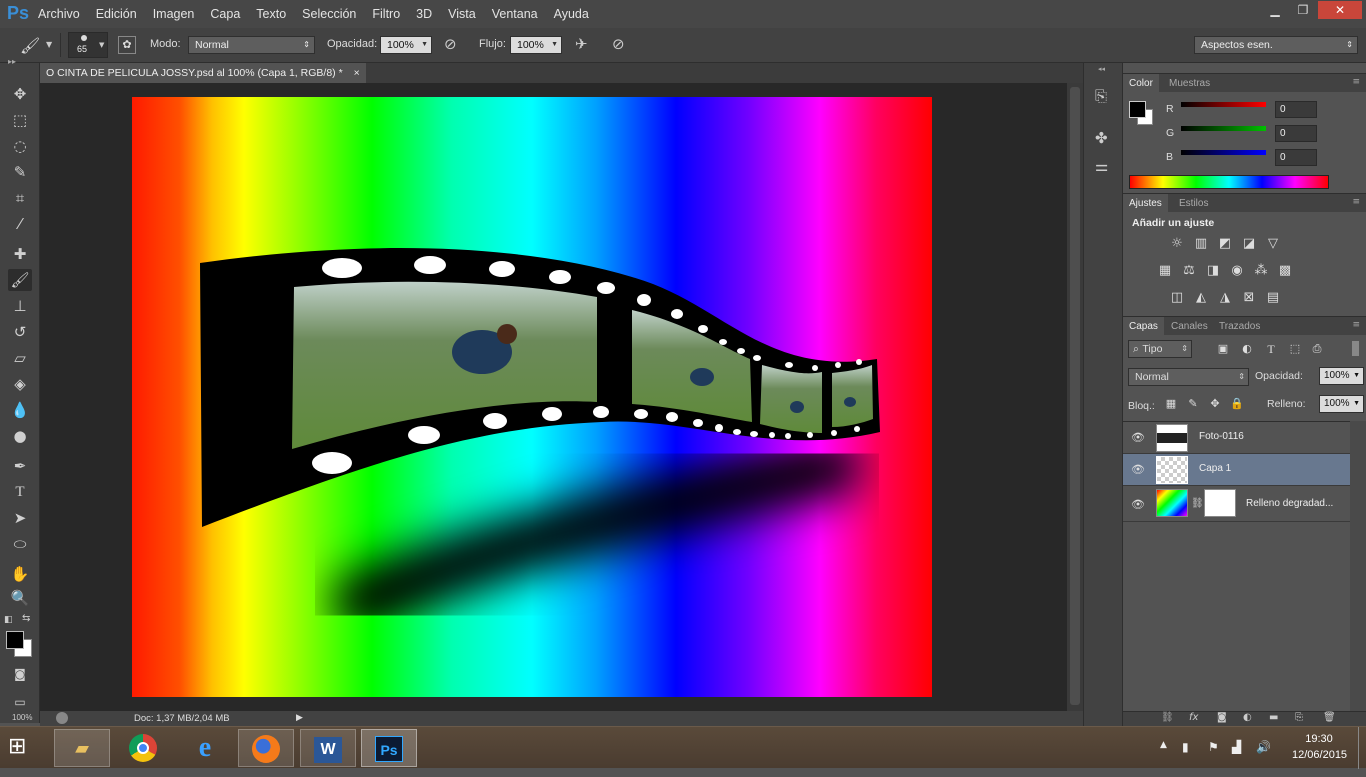 This screenshot has width=1366, height=777. What do you see at coordinates (1225, 244) in the screenshot?
I see `curves-icon: ◩` at bounding box center [1225, 244].